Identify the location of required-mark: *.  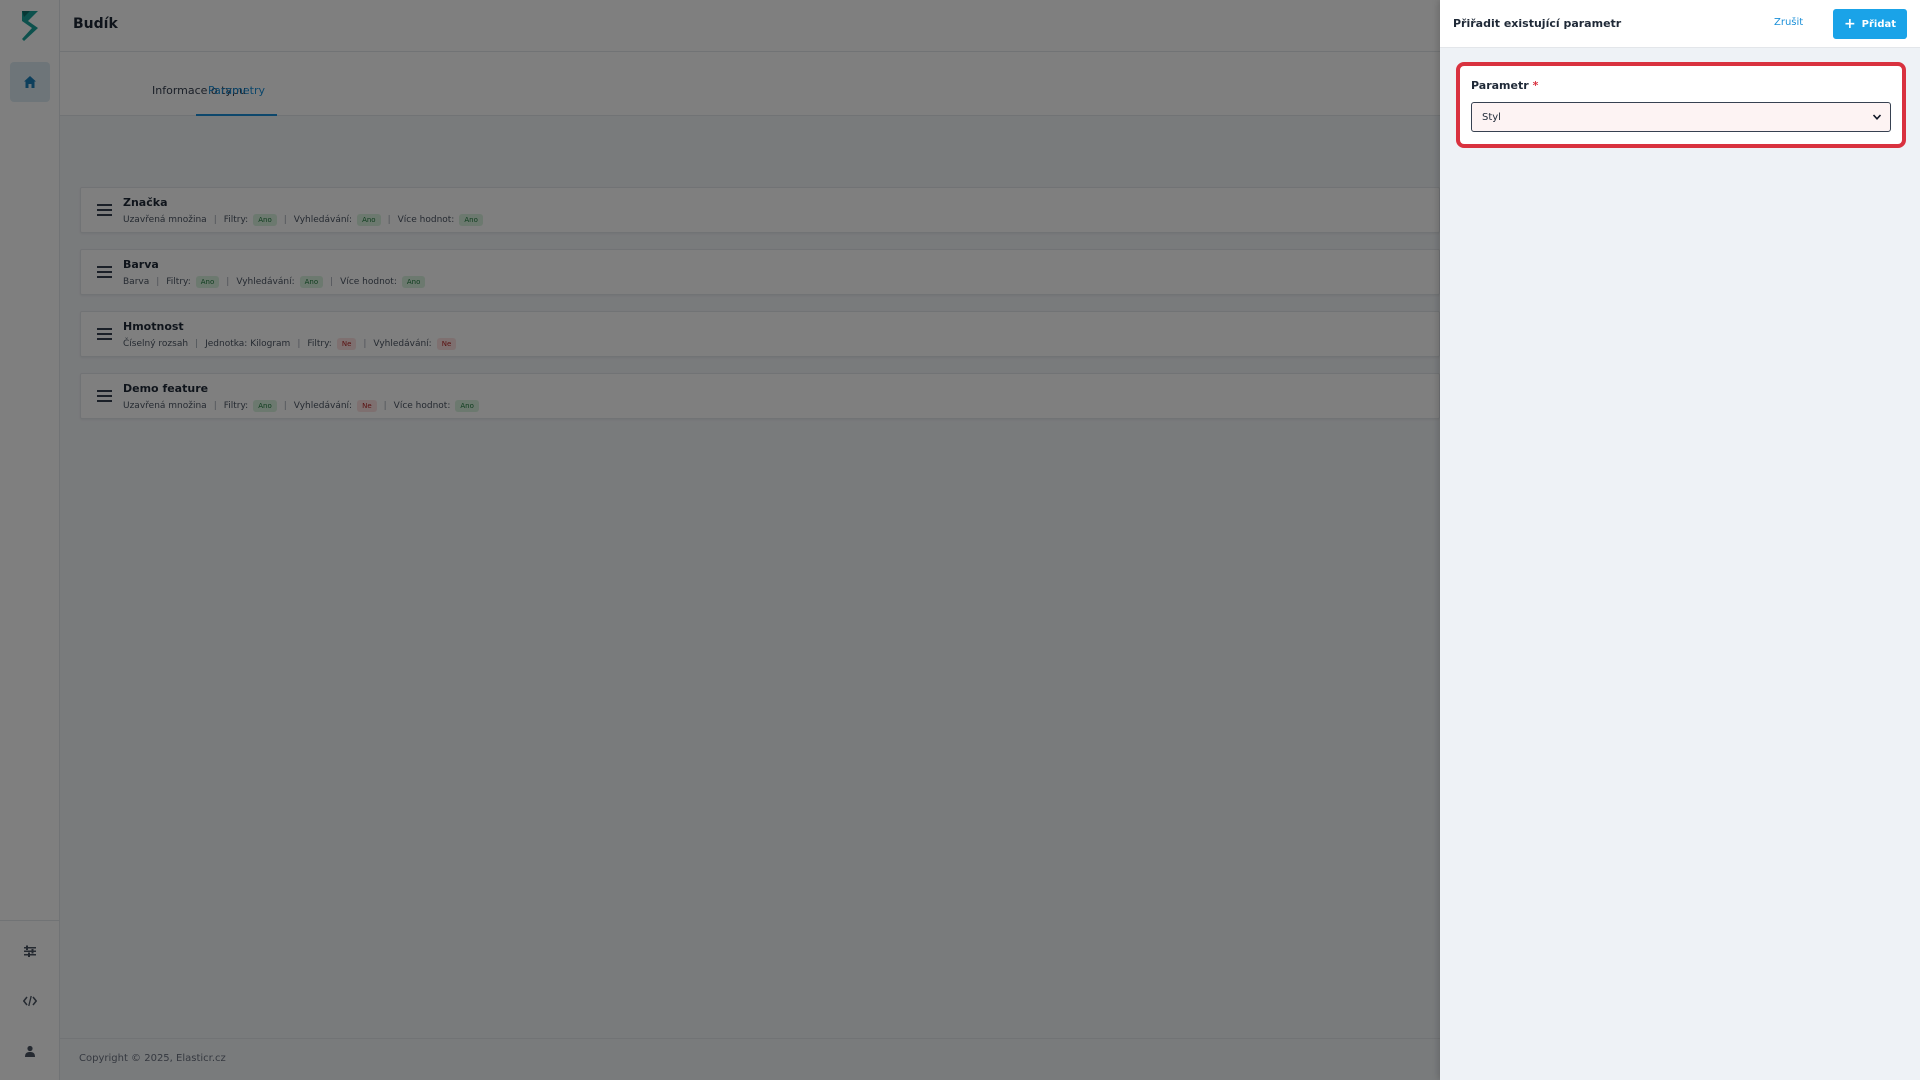
(1535, 85).